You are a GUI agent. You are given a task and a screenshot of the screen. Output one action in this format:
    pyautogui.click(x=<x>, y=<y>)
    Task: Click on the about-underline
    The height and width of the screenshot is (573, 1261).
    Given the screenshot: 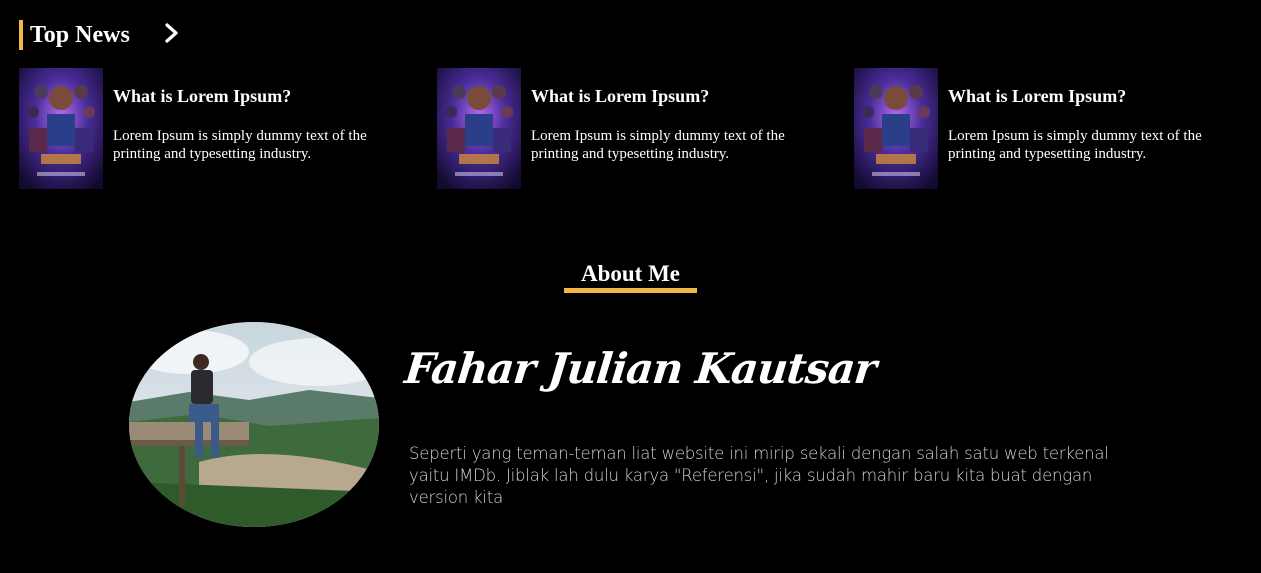 What is the action you would take?
    pyautogui.click(x=630, y=290)
    